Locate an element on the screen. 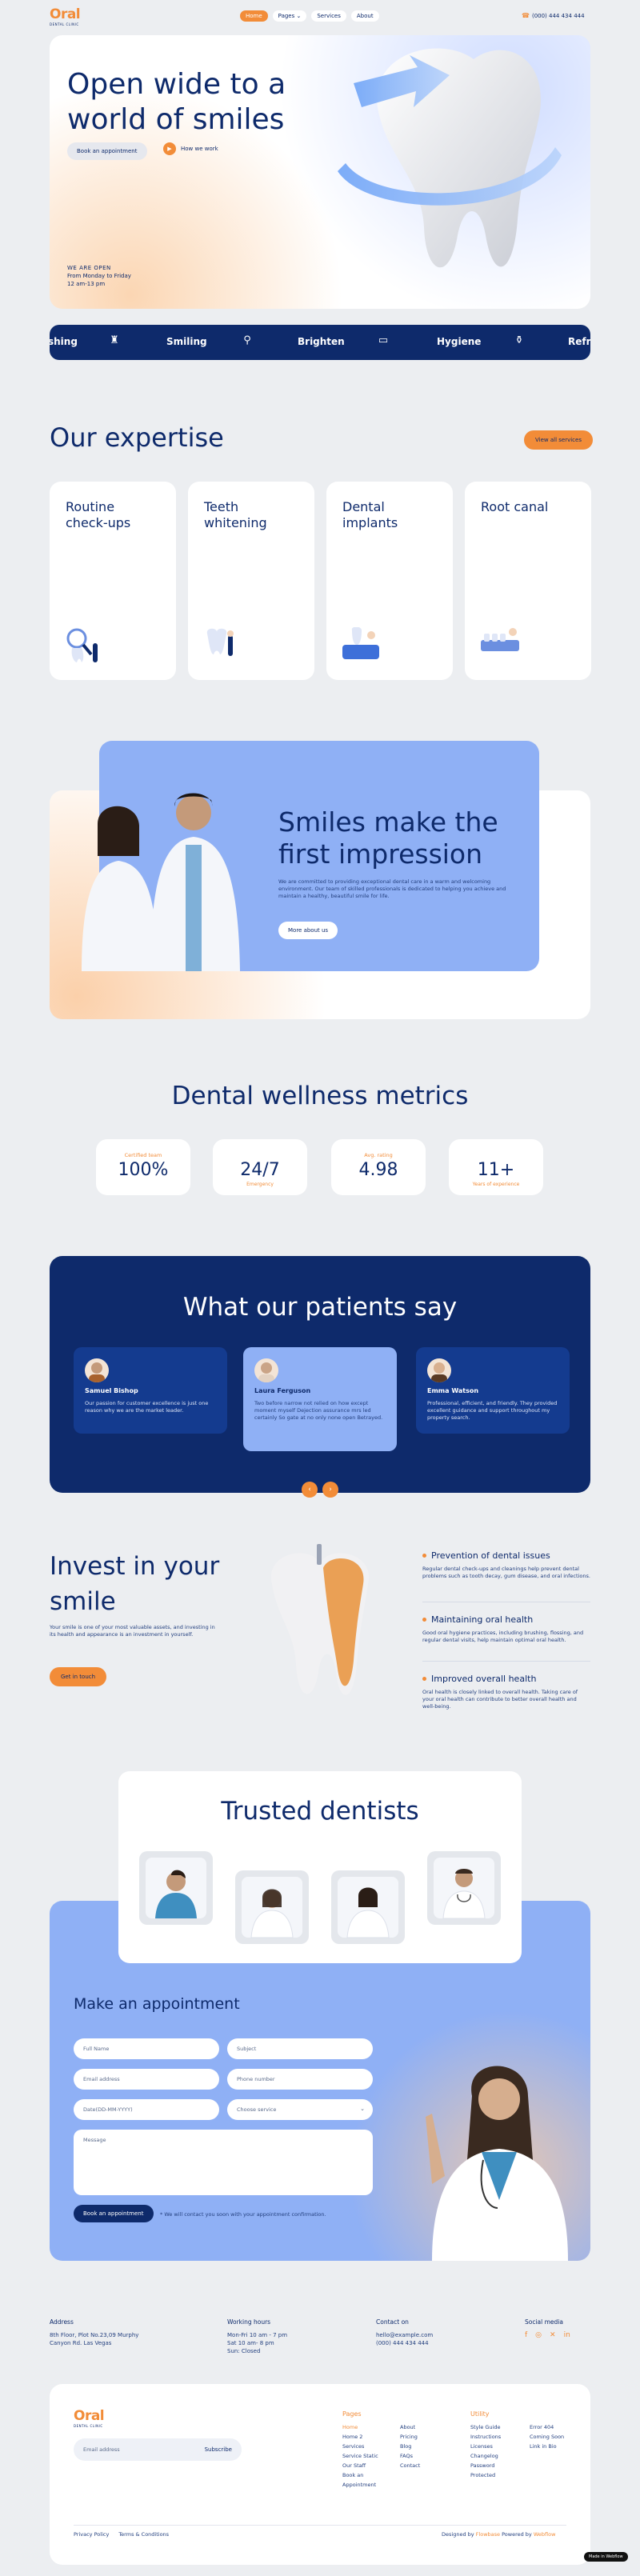 This screenshot has width=640, height=2576. linkedin-icon: in is located at coordinates (567, 2335).